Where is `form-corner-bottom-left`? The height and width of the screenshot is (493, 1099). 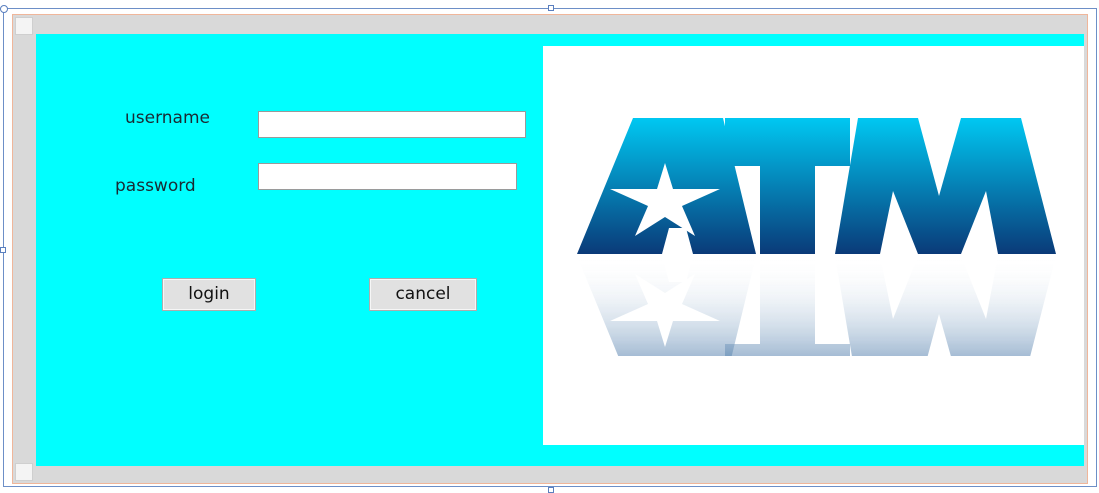
form-corner-bottom-left is located at coordinates (24, 472).